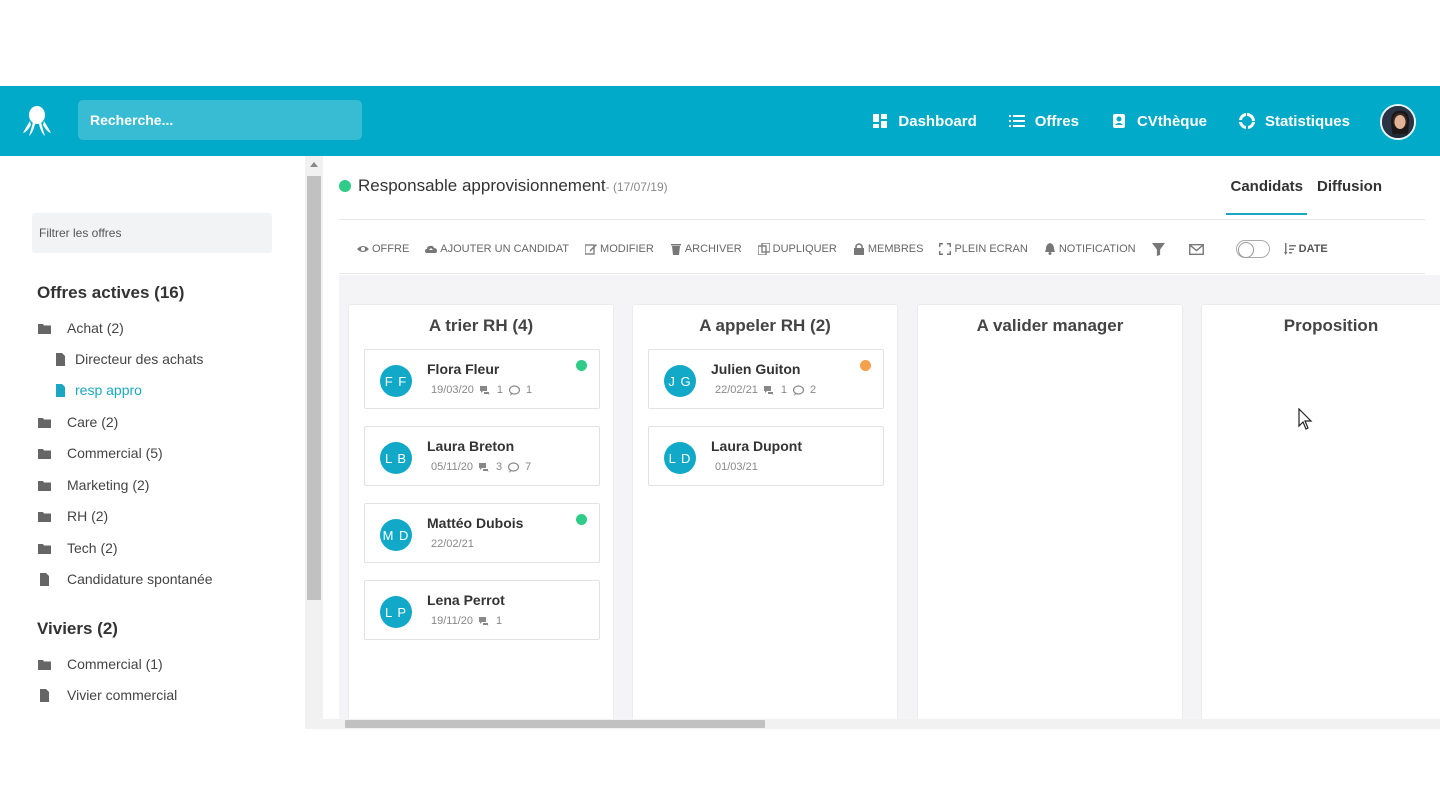  I want to click on tree-file-vivier-commercial: Vivier commercial, so click(107, 695).